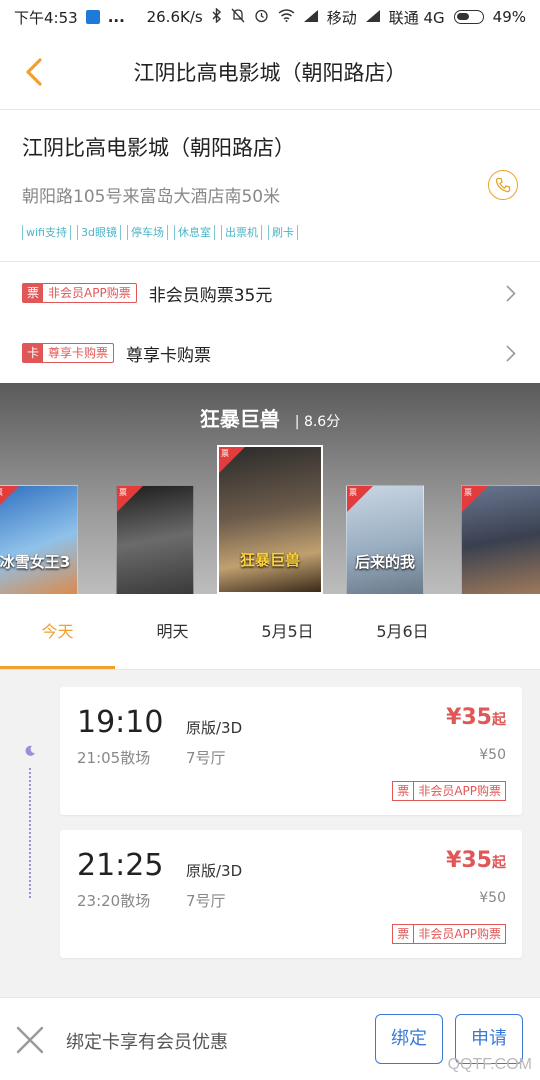  I want to click on facility-tag: wifi支持, so click(46, 232).